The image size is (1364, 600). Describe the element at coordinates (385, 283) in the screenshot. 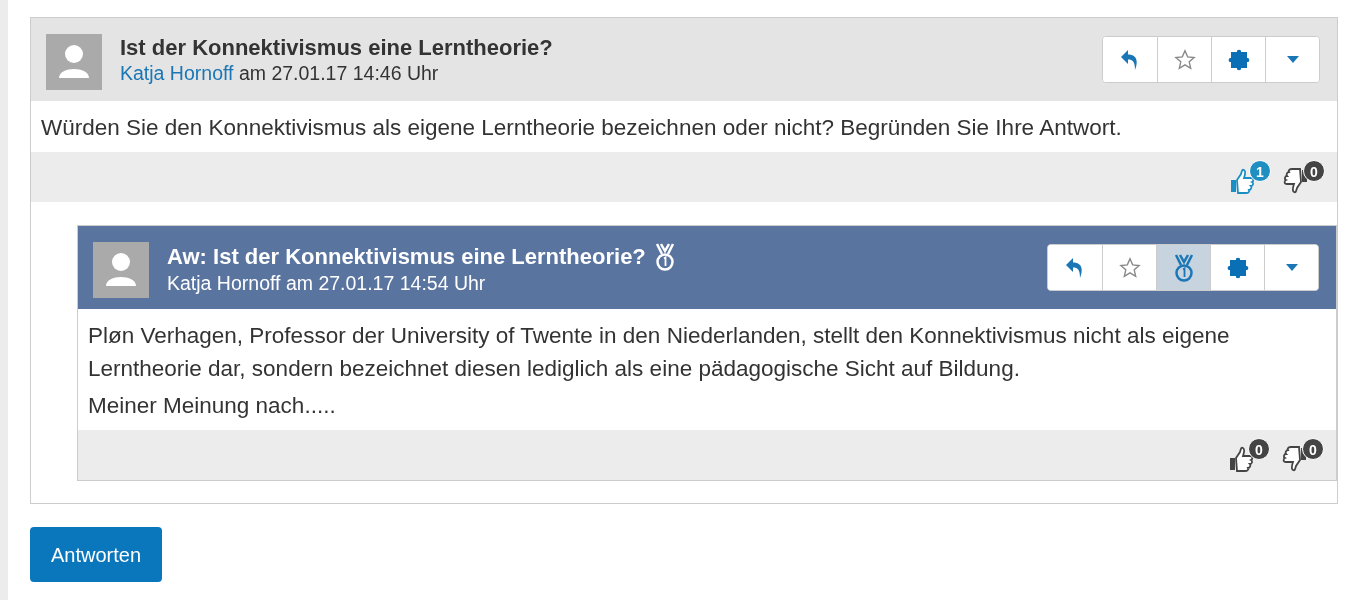

I see `post-date: am 27.01.17 14:54 Uhr` at that location.